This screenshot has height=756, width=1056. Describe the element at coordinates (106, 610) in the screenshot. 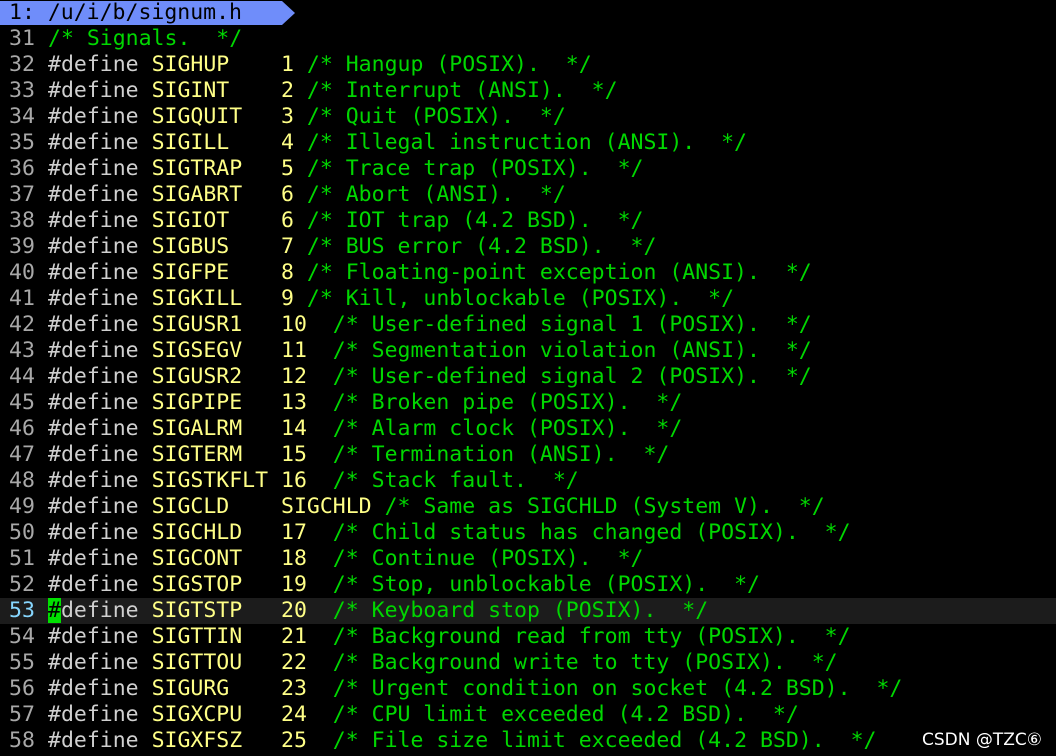

I see `define-keyword: define` at that location.